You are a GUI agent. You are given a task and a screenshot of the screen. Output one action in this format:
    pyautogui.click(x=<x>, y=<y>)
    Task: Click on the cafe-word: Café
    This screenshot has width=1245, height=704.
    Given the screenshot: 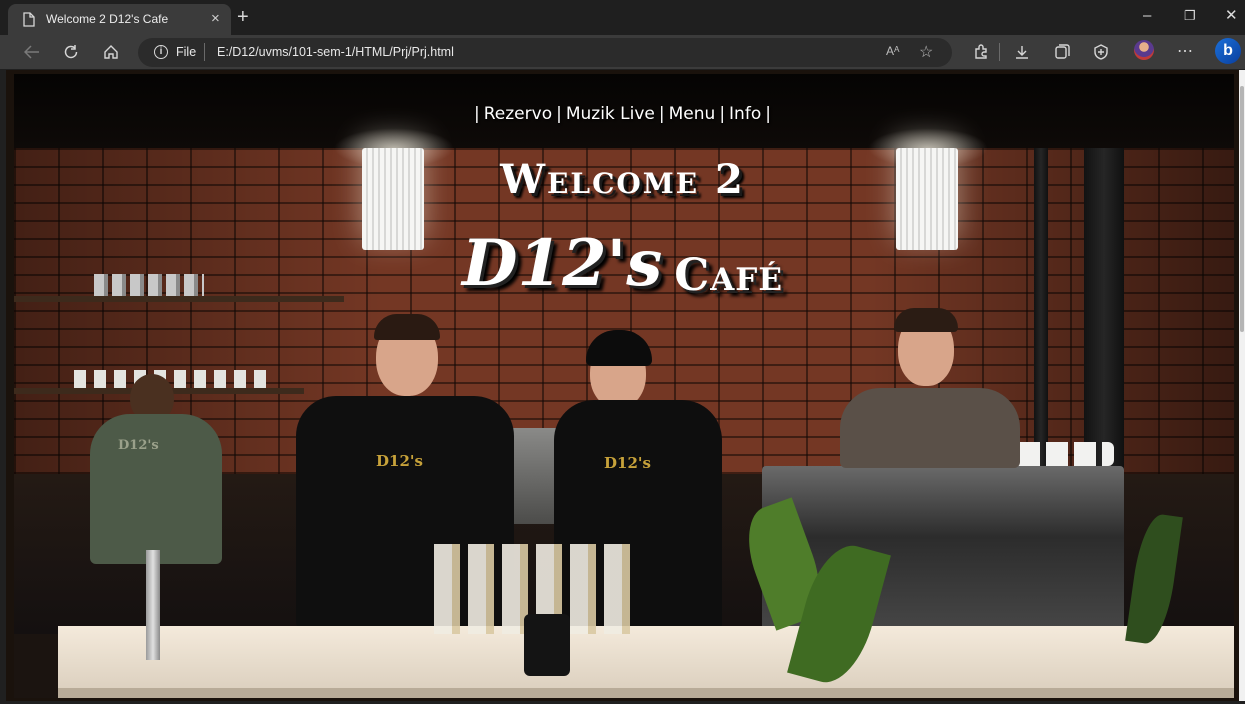 What is the action you would take?
    pyautogui.click(x=728, y=275)
    